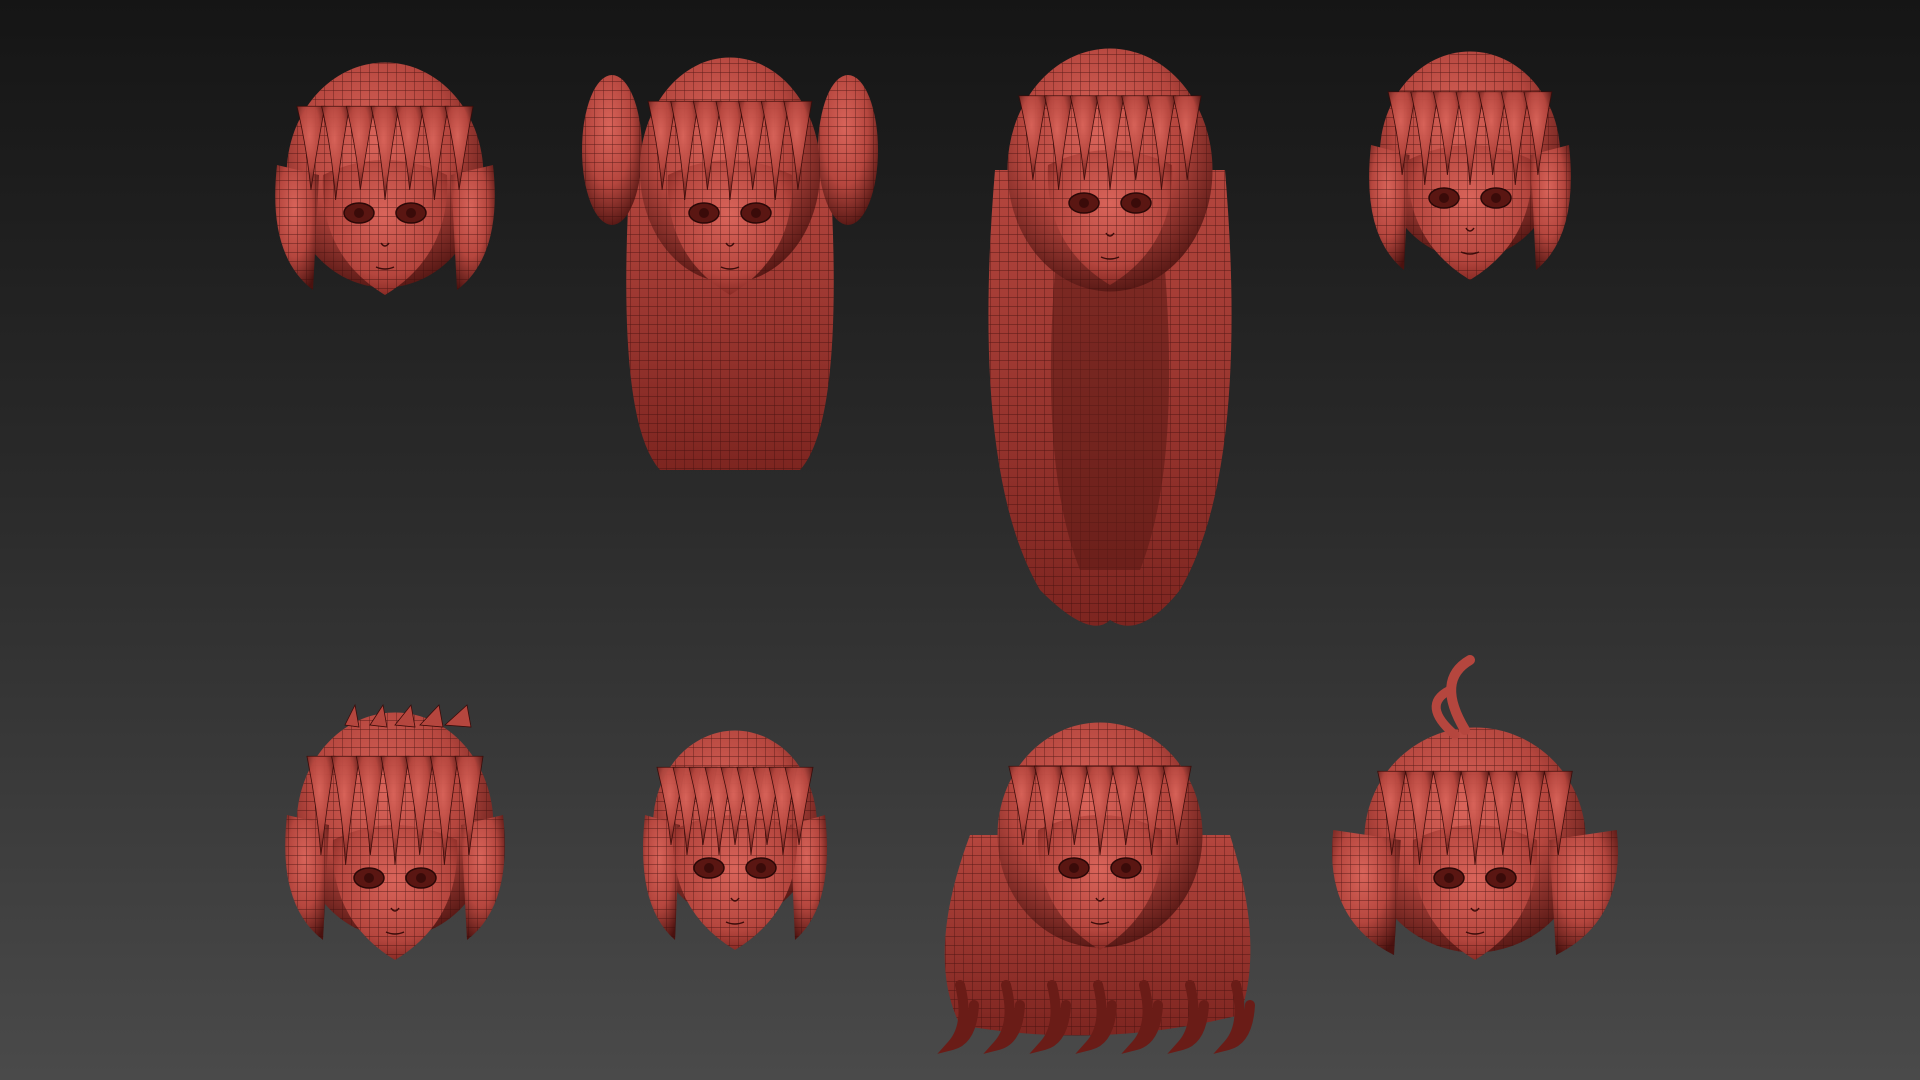  Describe the element at coordinates (1110, 337) in the screenshot. I see `head-very-long-flowing-hair` at that location.